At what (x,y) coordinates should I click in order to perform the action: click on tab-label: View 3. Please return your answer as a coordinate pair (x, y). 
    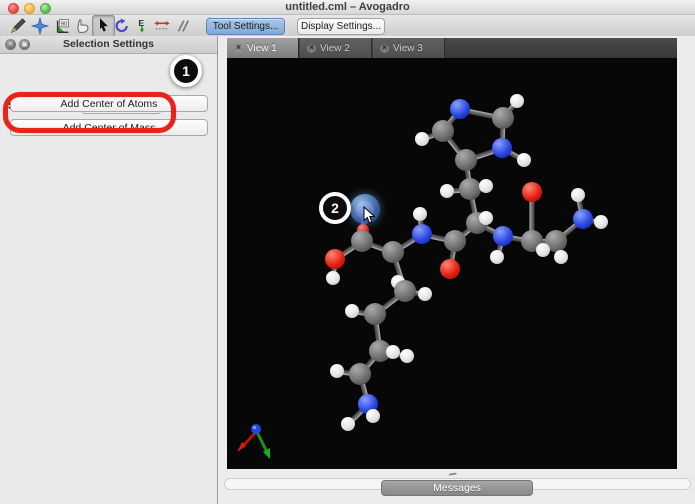
    Looking at the image, I should click on (408, 48).